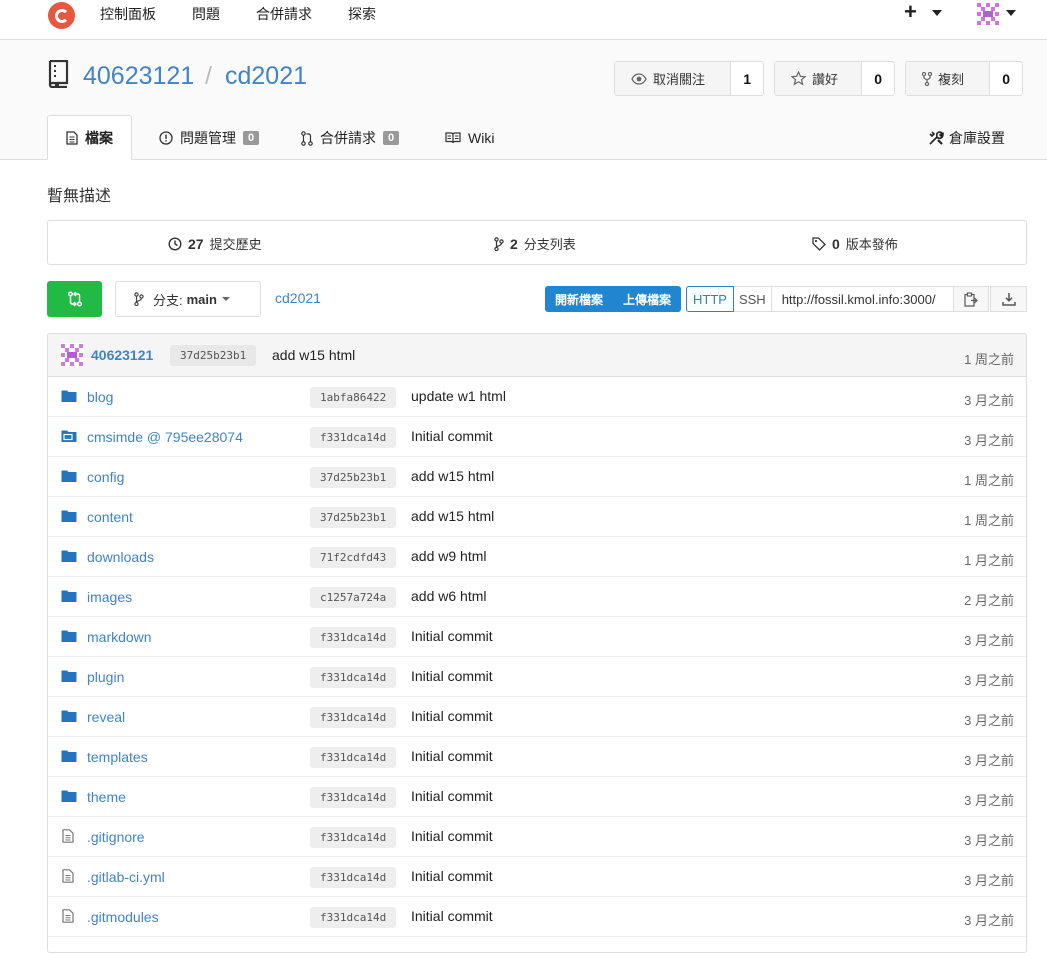  Describe the element at coordinates (458, 396) in the screenshot. I see `file-commit-message: update w1 html` at that location.